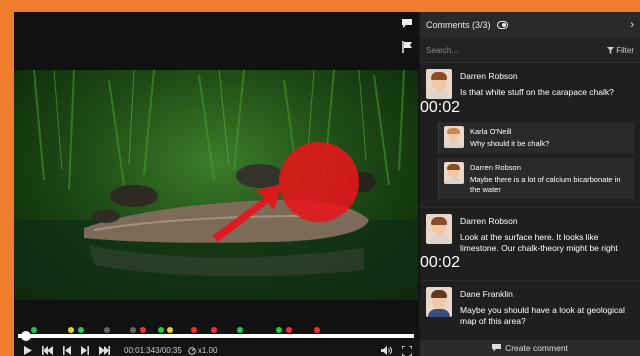 Image resolution: width=640 pixels, height=356 pixels. What do you see at coordinates (25, 336) in the screenshot?
I see `progress-handle` at bounding box center [25, 336].